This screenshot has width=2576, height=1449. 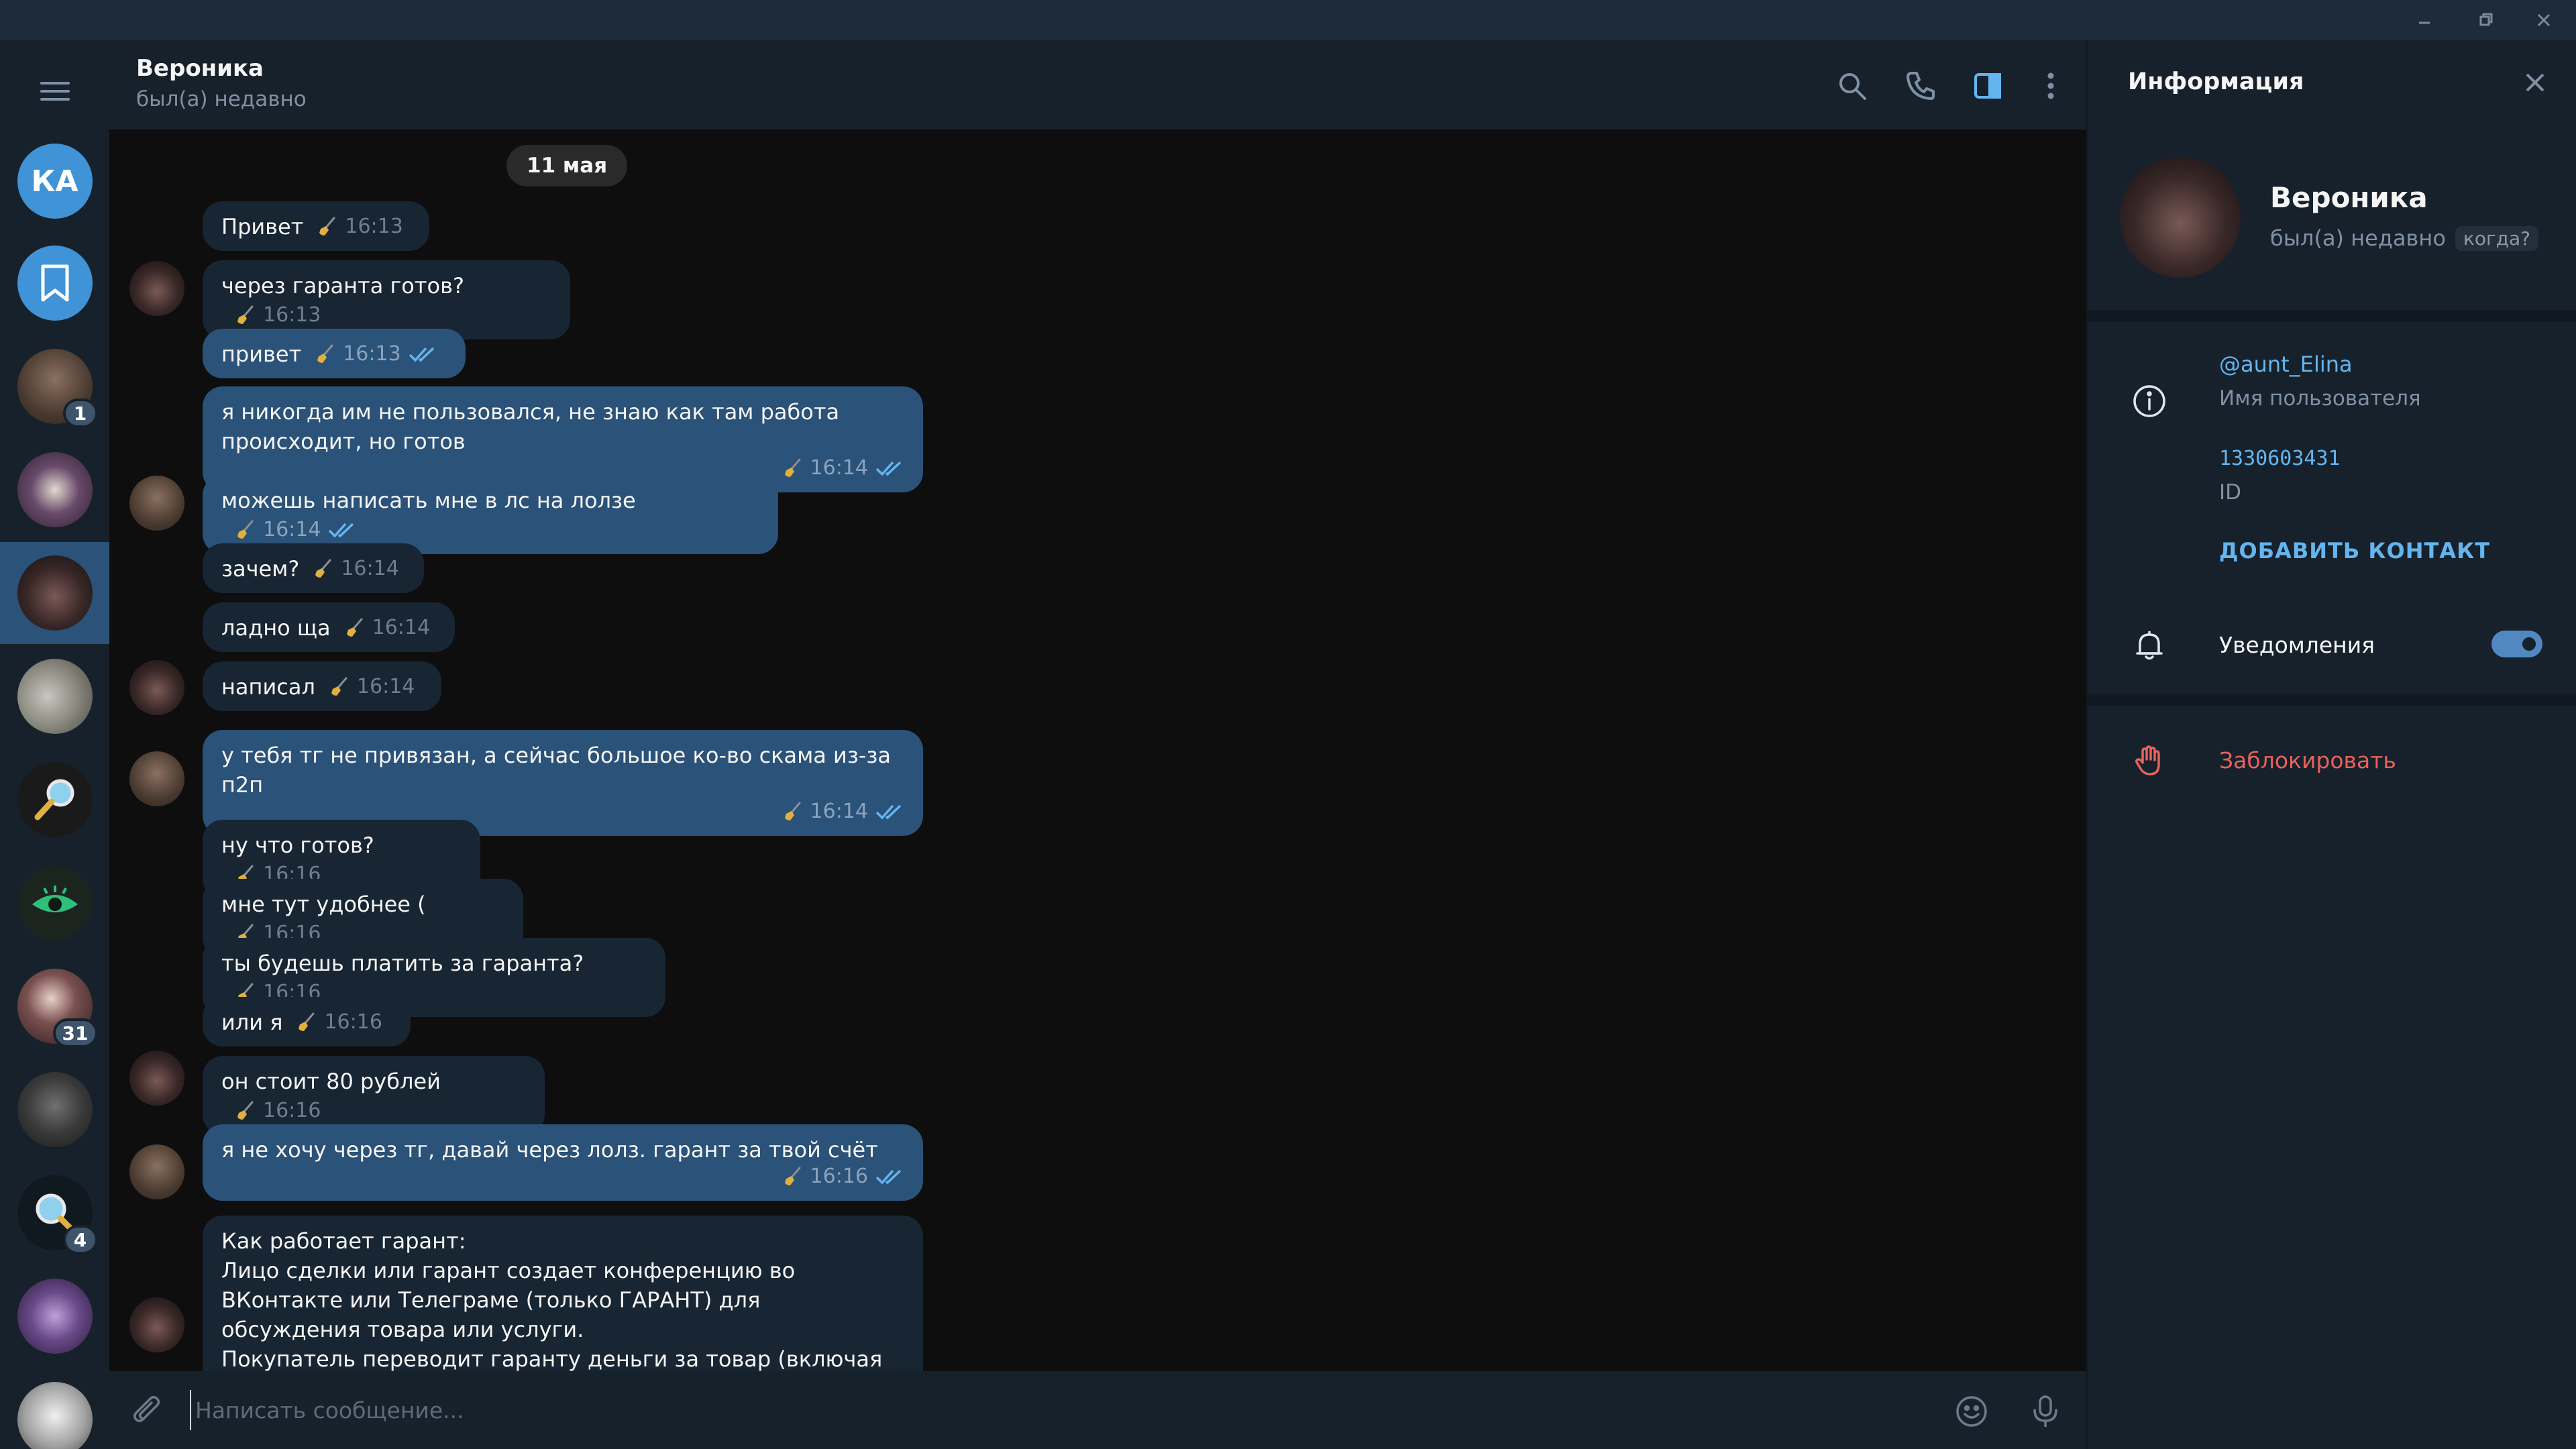 I want to click on username-value: @aunt_Elina, so click(x=2286, y=364).